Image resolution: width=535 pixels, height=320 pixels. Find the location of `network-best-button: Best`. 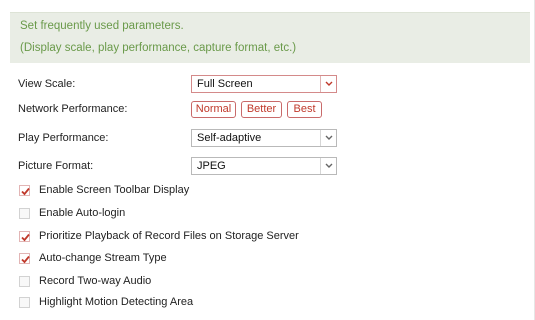

network-best-button: Best is located at coordinates (304, 109).